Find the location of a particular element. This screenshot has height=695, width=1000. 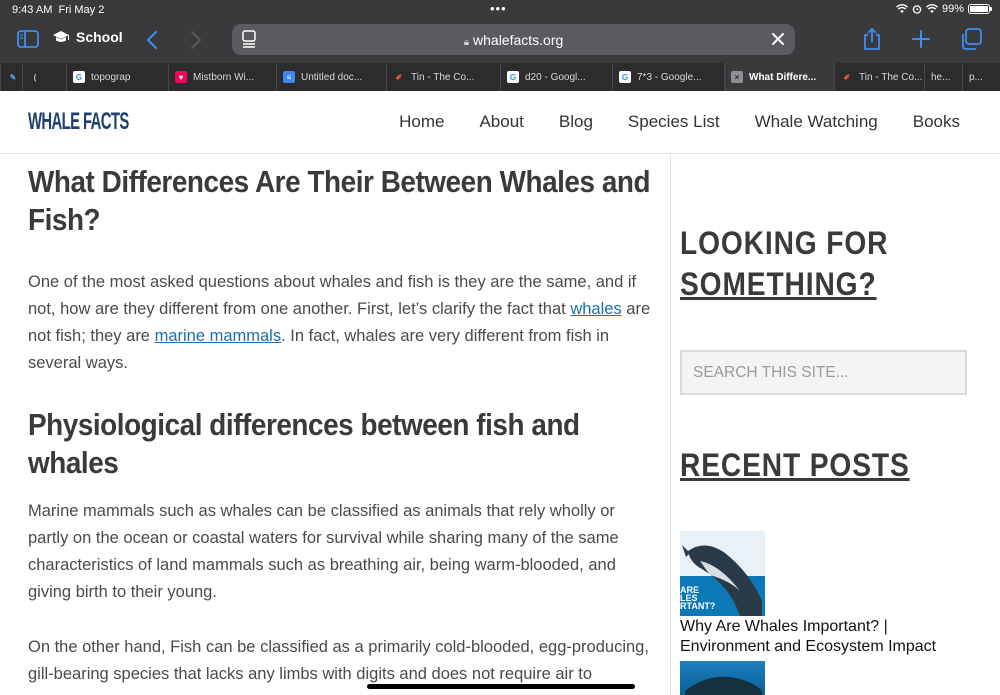

plus-icon is located at coordinates (921, 39).